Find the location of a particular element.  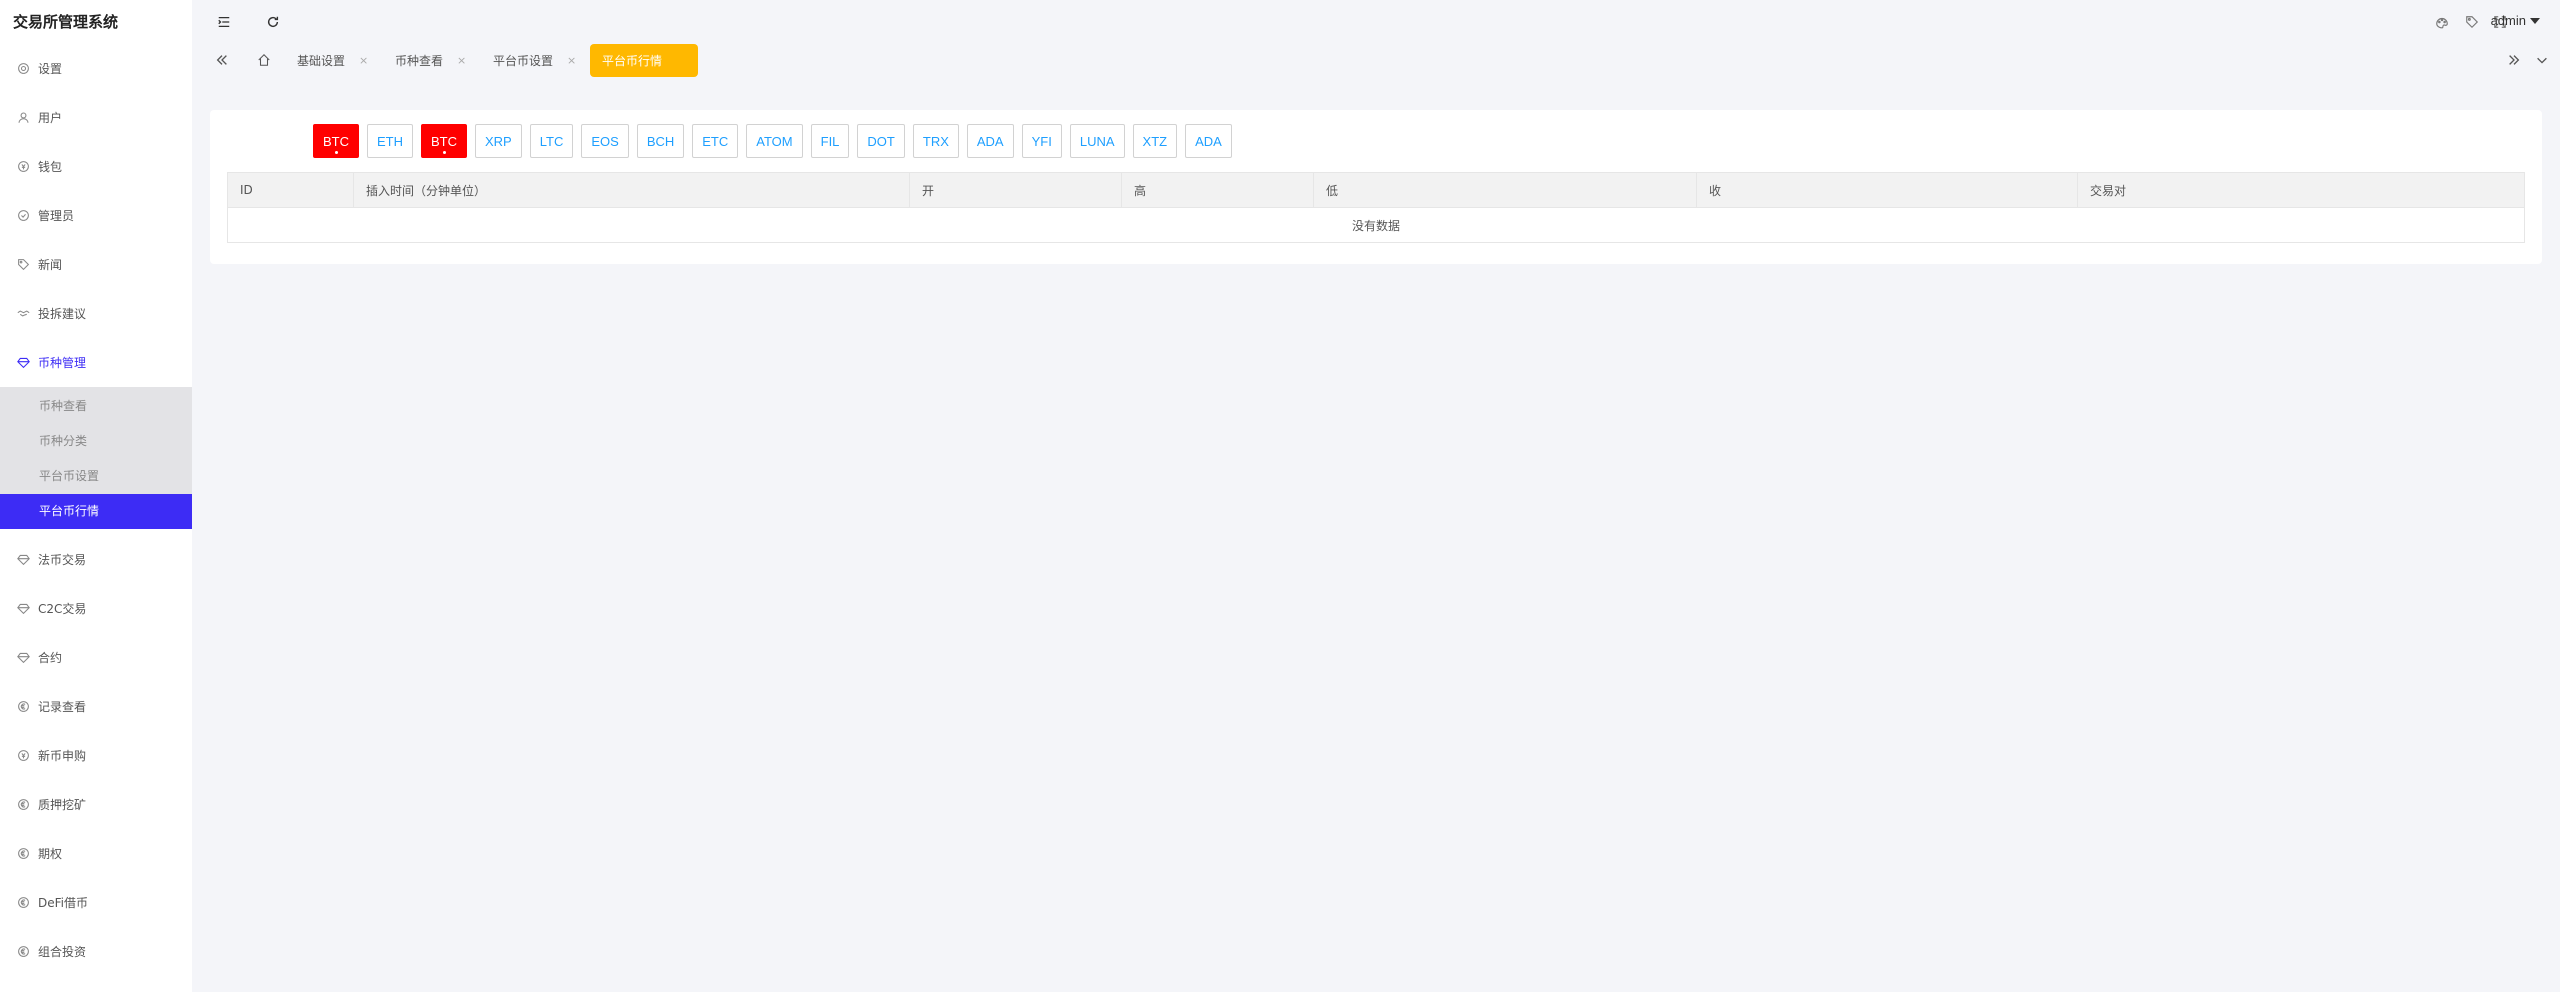

wallet-icon is located at coordinates (23, 167).